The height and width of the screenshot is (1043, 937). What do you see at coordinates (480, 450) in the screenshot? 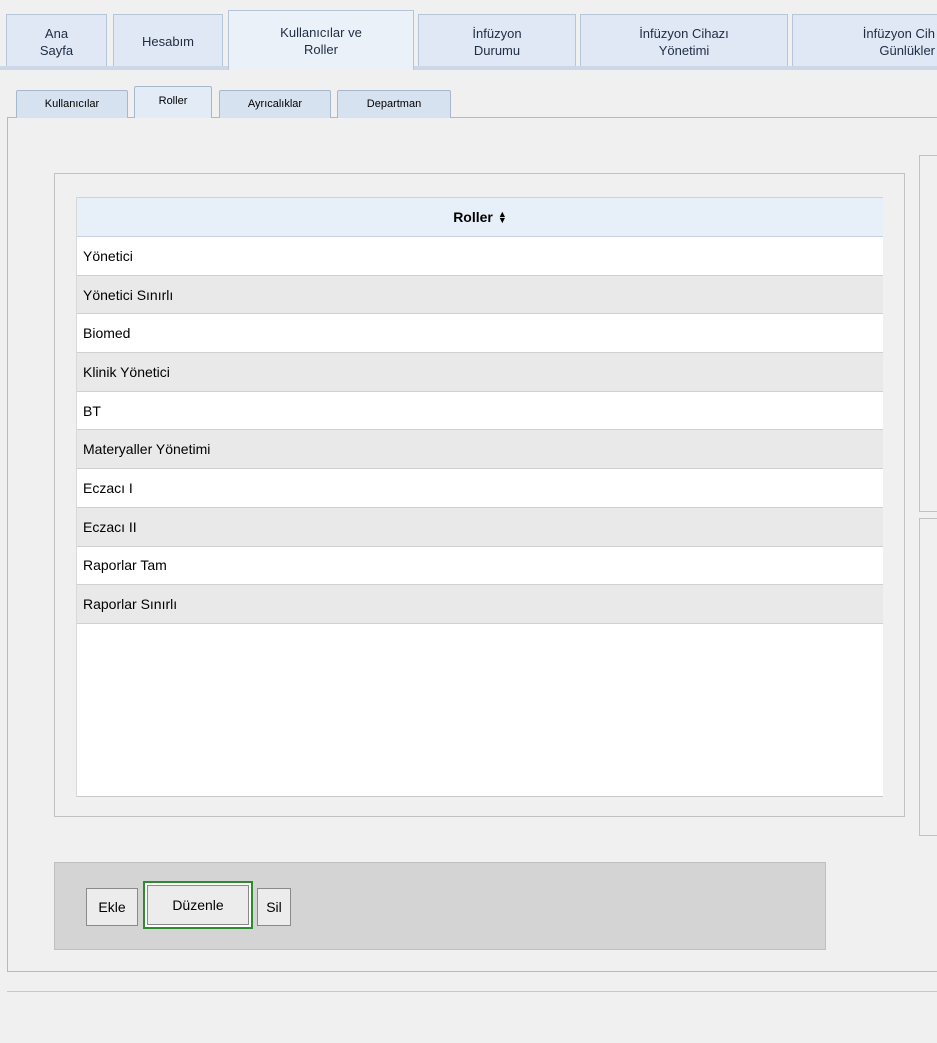
I see `table-row: Materyaller Yönetimi` at bounding box center [480, 450].